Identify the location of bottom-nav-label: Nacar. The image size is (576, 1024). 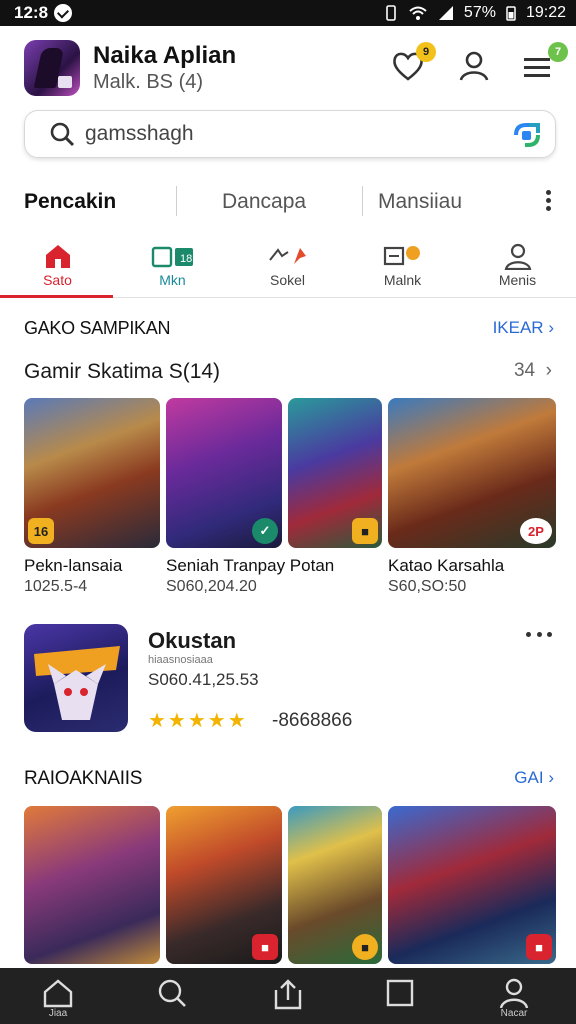
(514, 1013).